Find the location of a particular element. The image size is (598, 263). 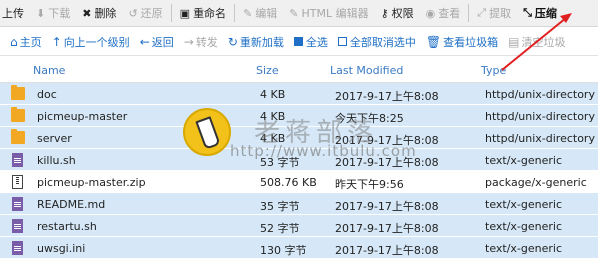

view-trash-label: 查看垃圾箱 is located at coordinates (471, 42).